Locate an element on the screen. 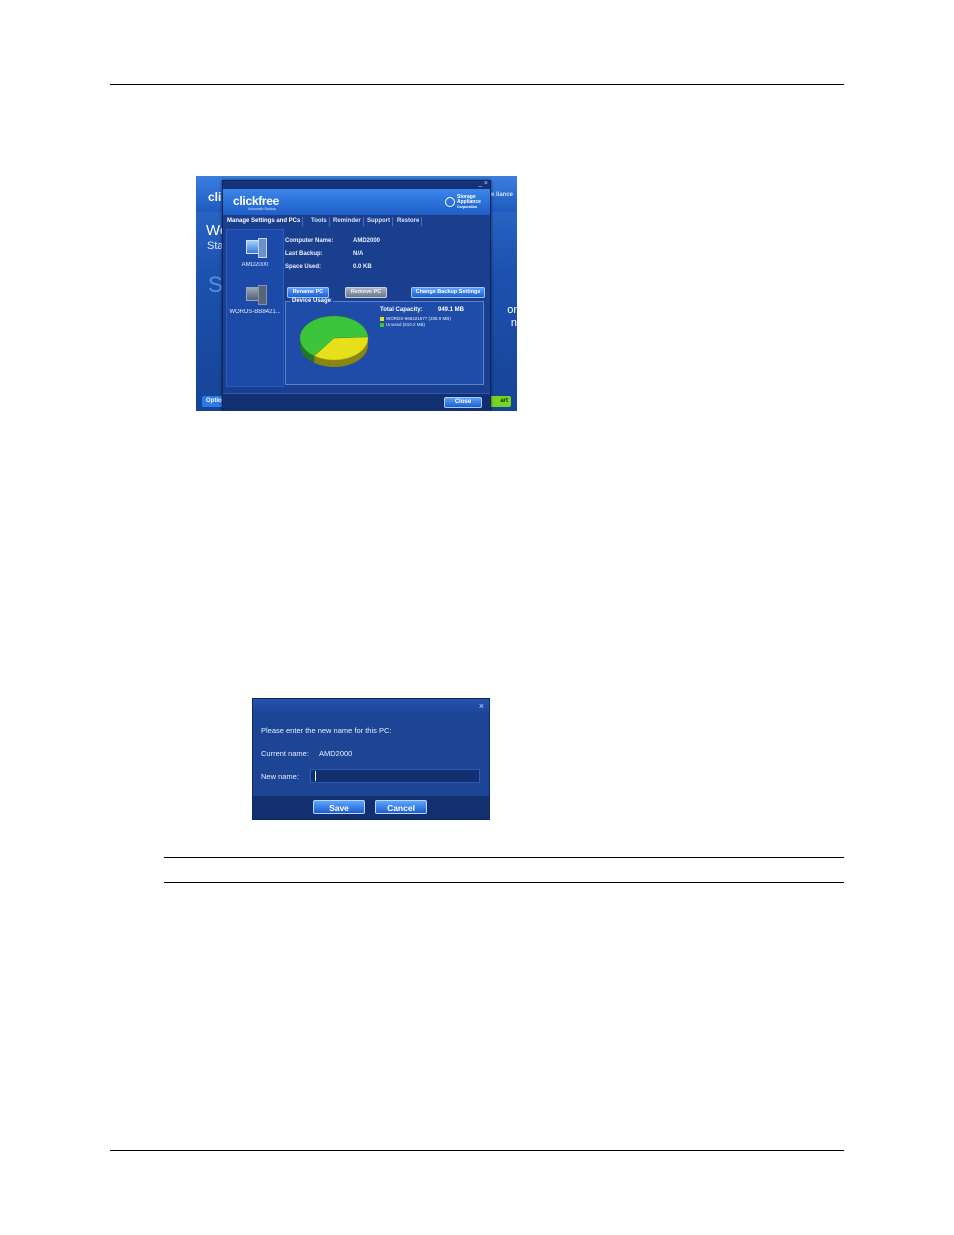  last-backup-value: N/A is located at coordinates (358, 254).